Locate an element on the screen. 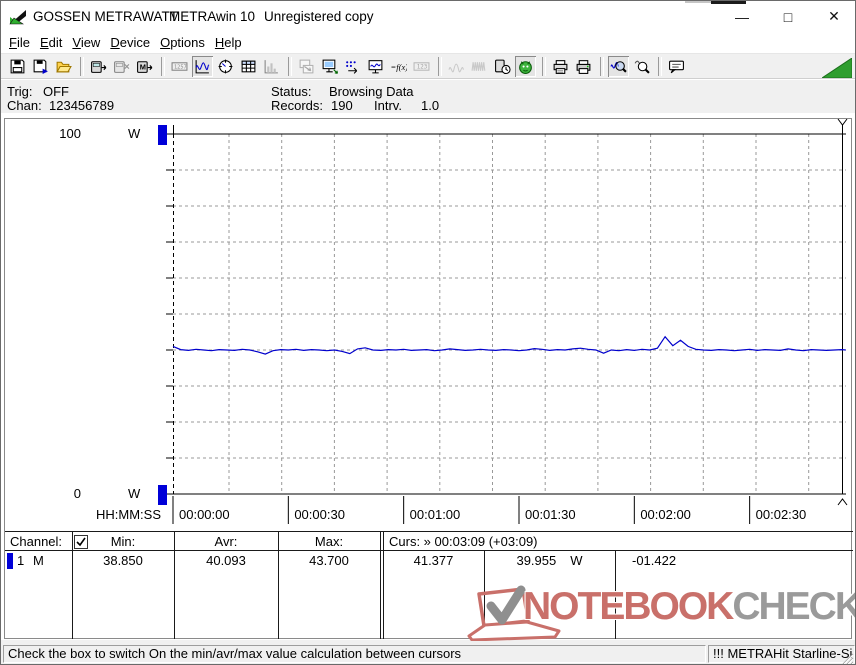 This screenshot has width=856, height=665. header-max: Max: is located at coordinates (329, 541).